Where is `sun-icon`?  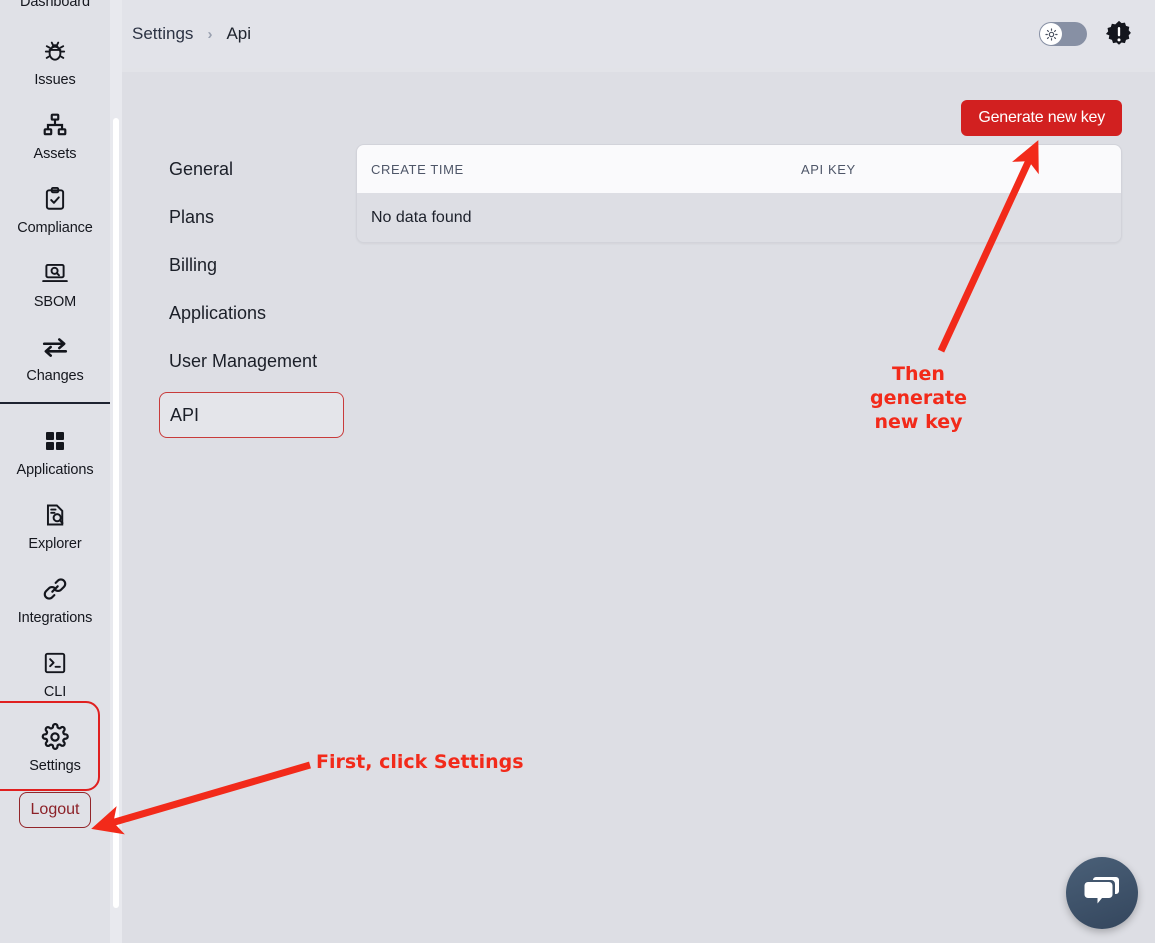
sun-icon is located at coordinates (1051, 34).